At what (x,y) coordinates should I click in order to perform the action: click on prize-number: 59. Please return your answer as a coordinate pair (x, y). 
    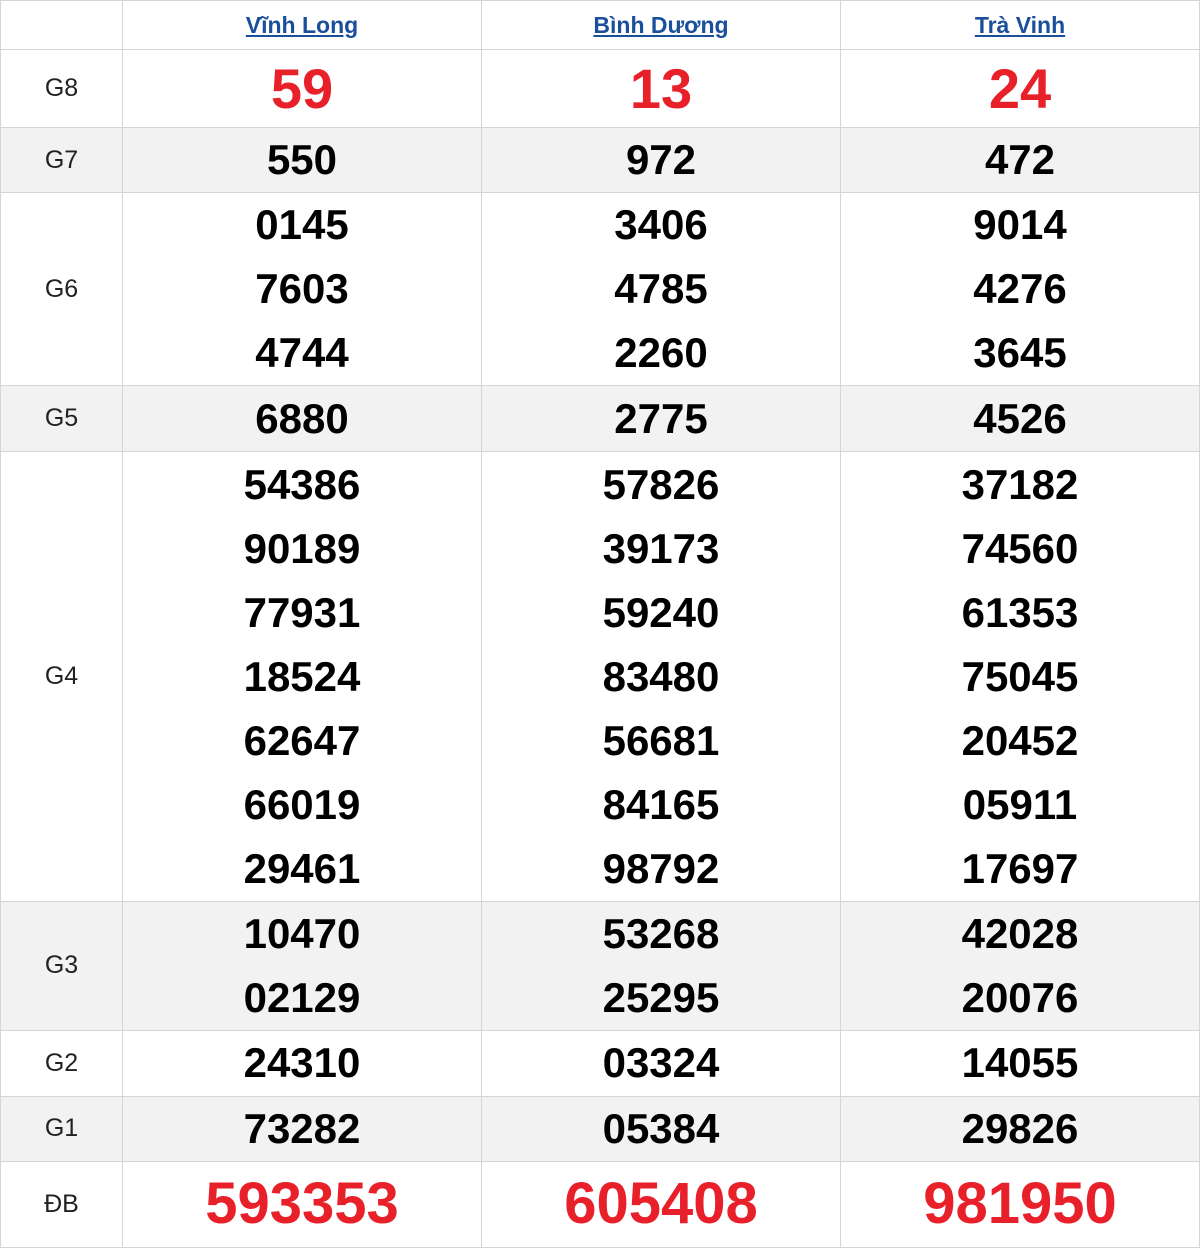
    Looking at the image, I should click on (302, 88).